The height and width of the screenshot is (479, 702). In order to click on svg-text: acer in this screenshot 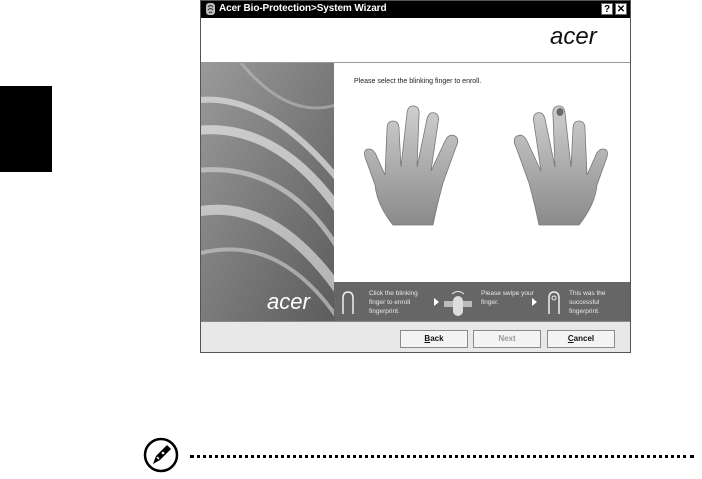, I will do `click(574, 37)`.